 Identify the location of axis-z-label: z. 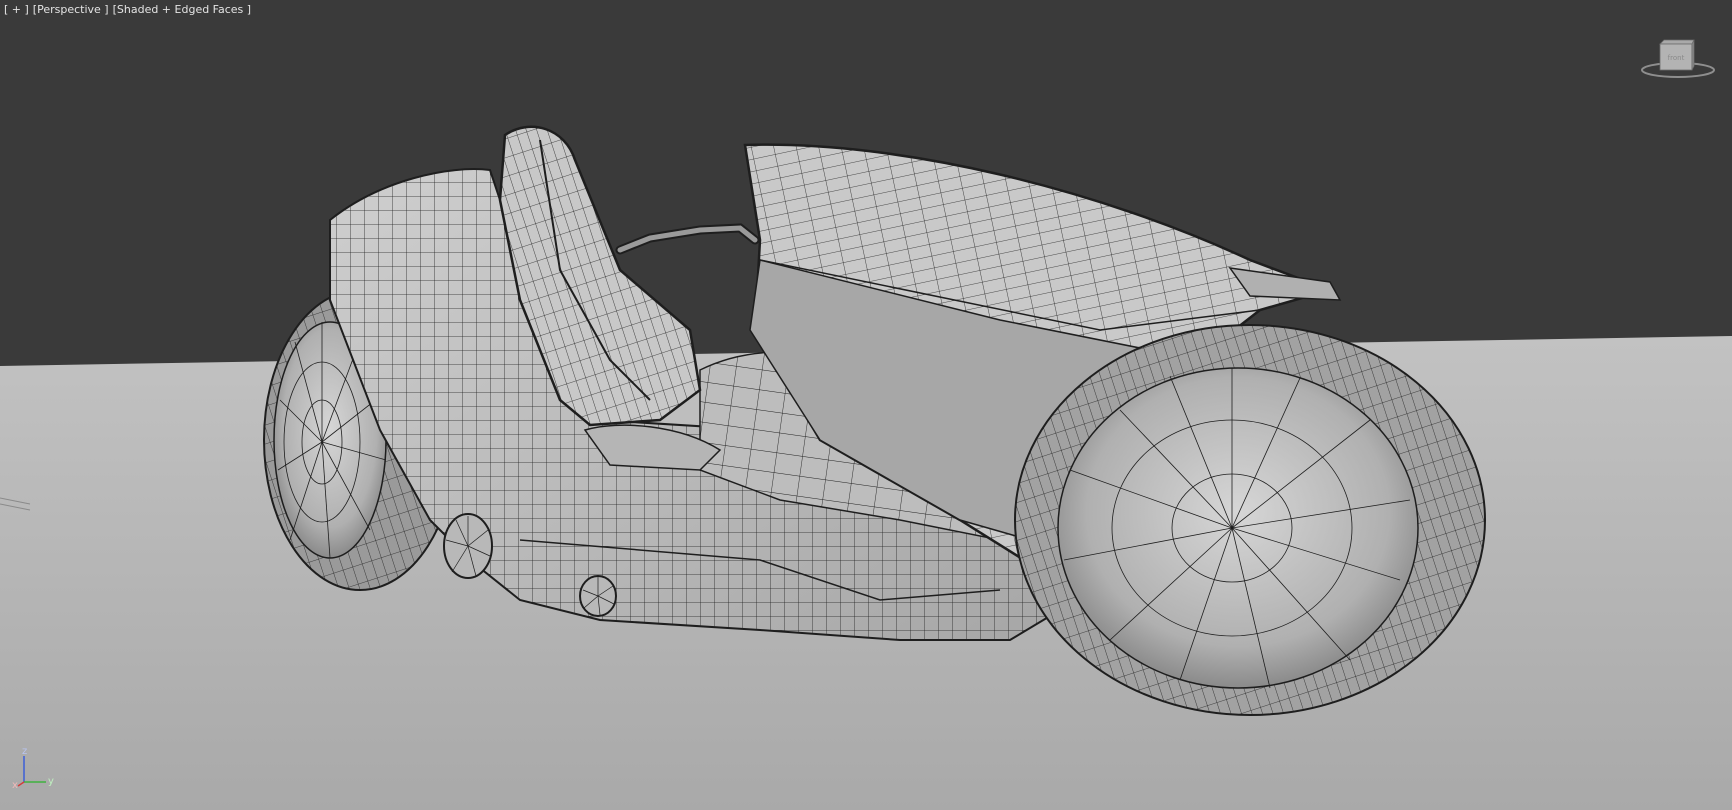
(24, 751).